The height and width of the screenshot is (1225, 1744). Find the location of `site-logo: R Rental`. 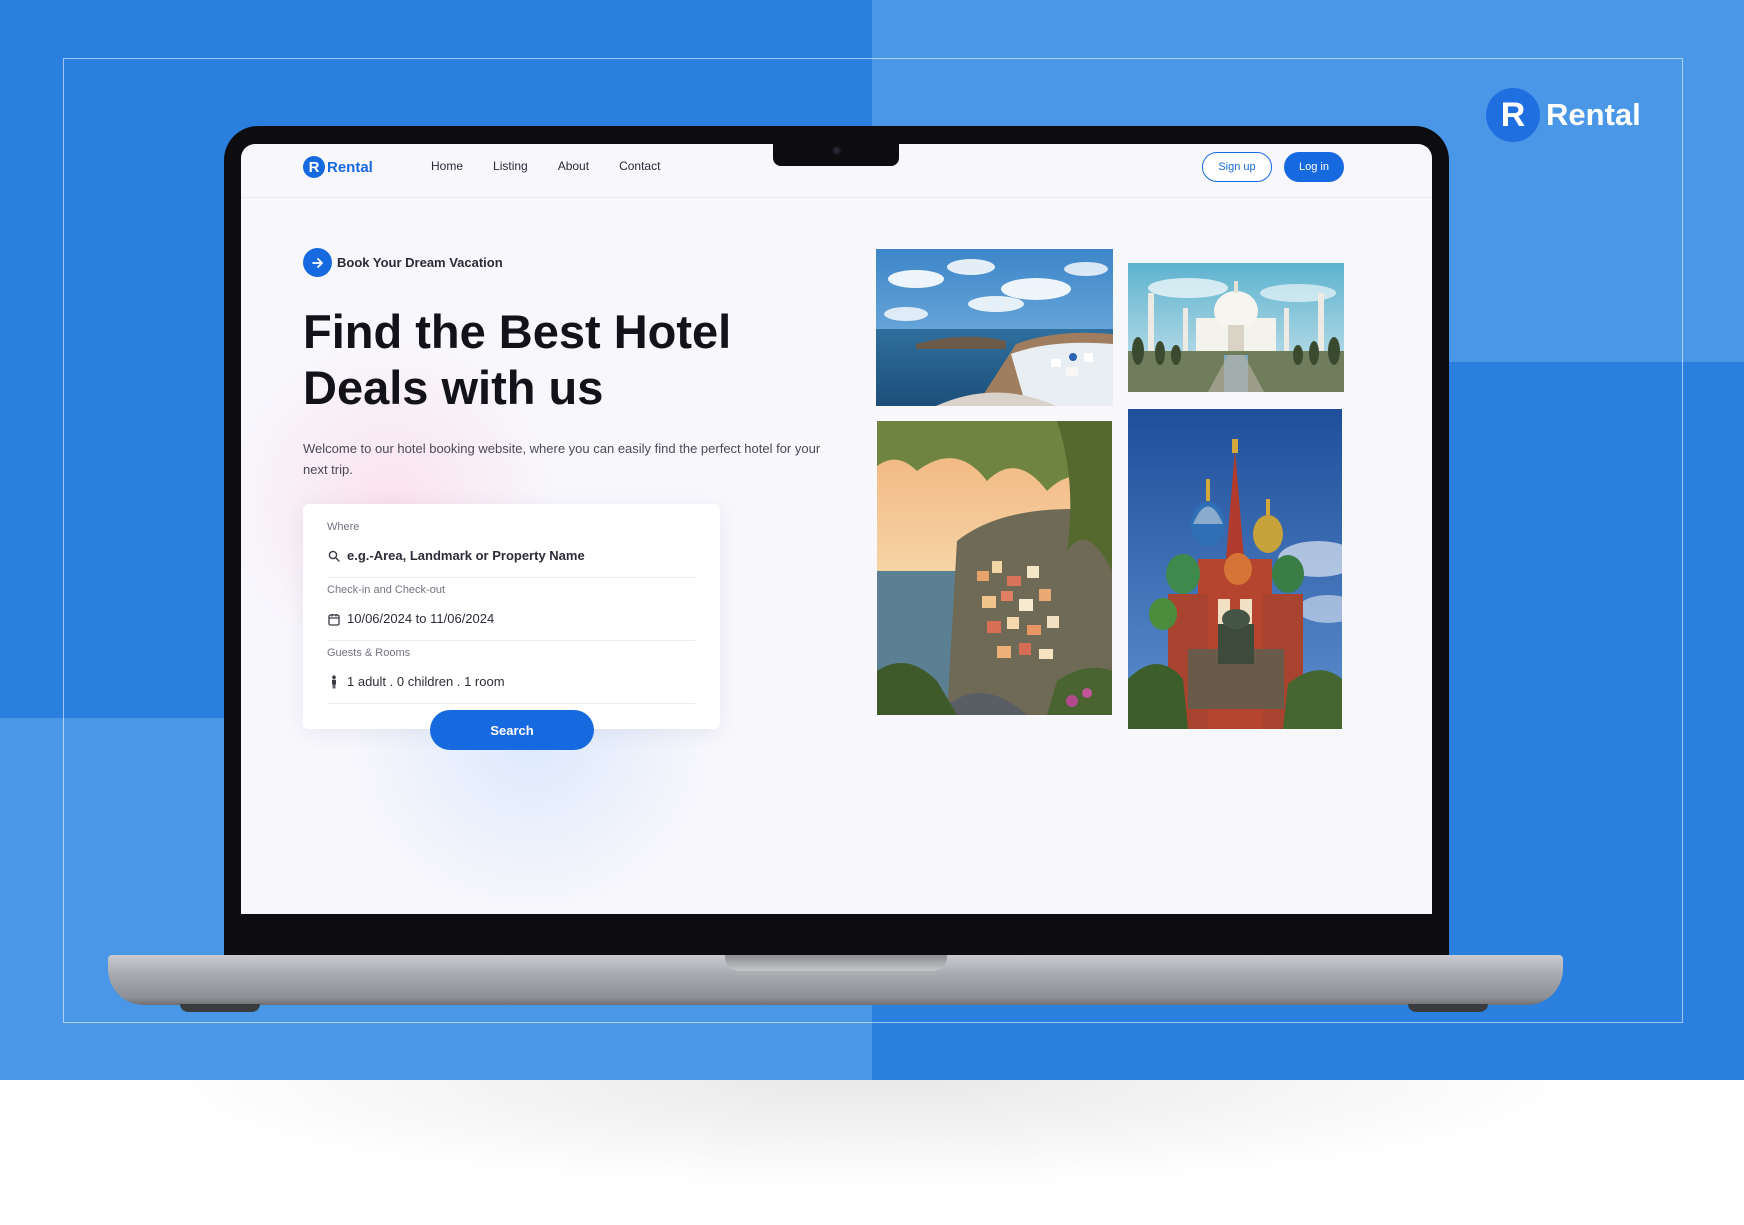

site-logo: R Rental is located at coordinates (338, 167).